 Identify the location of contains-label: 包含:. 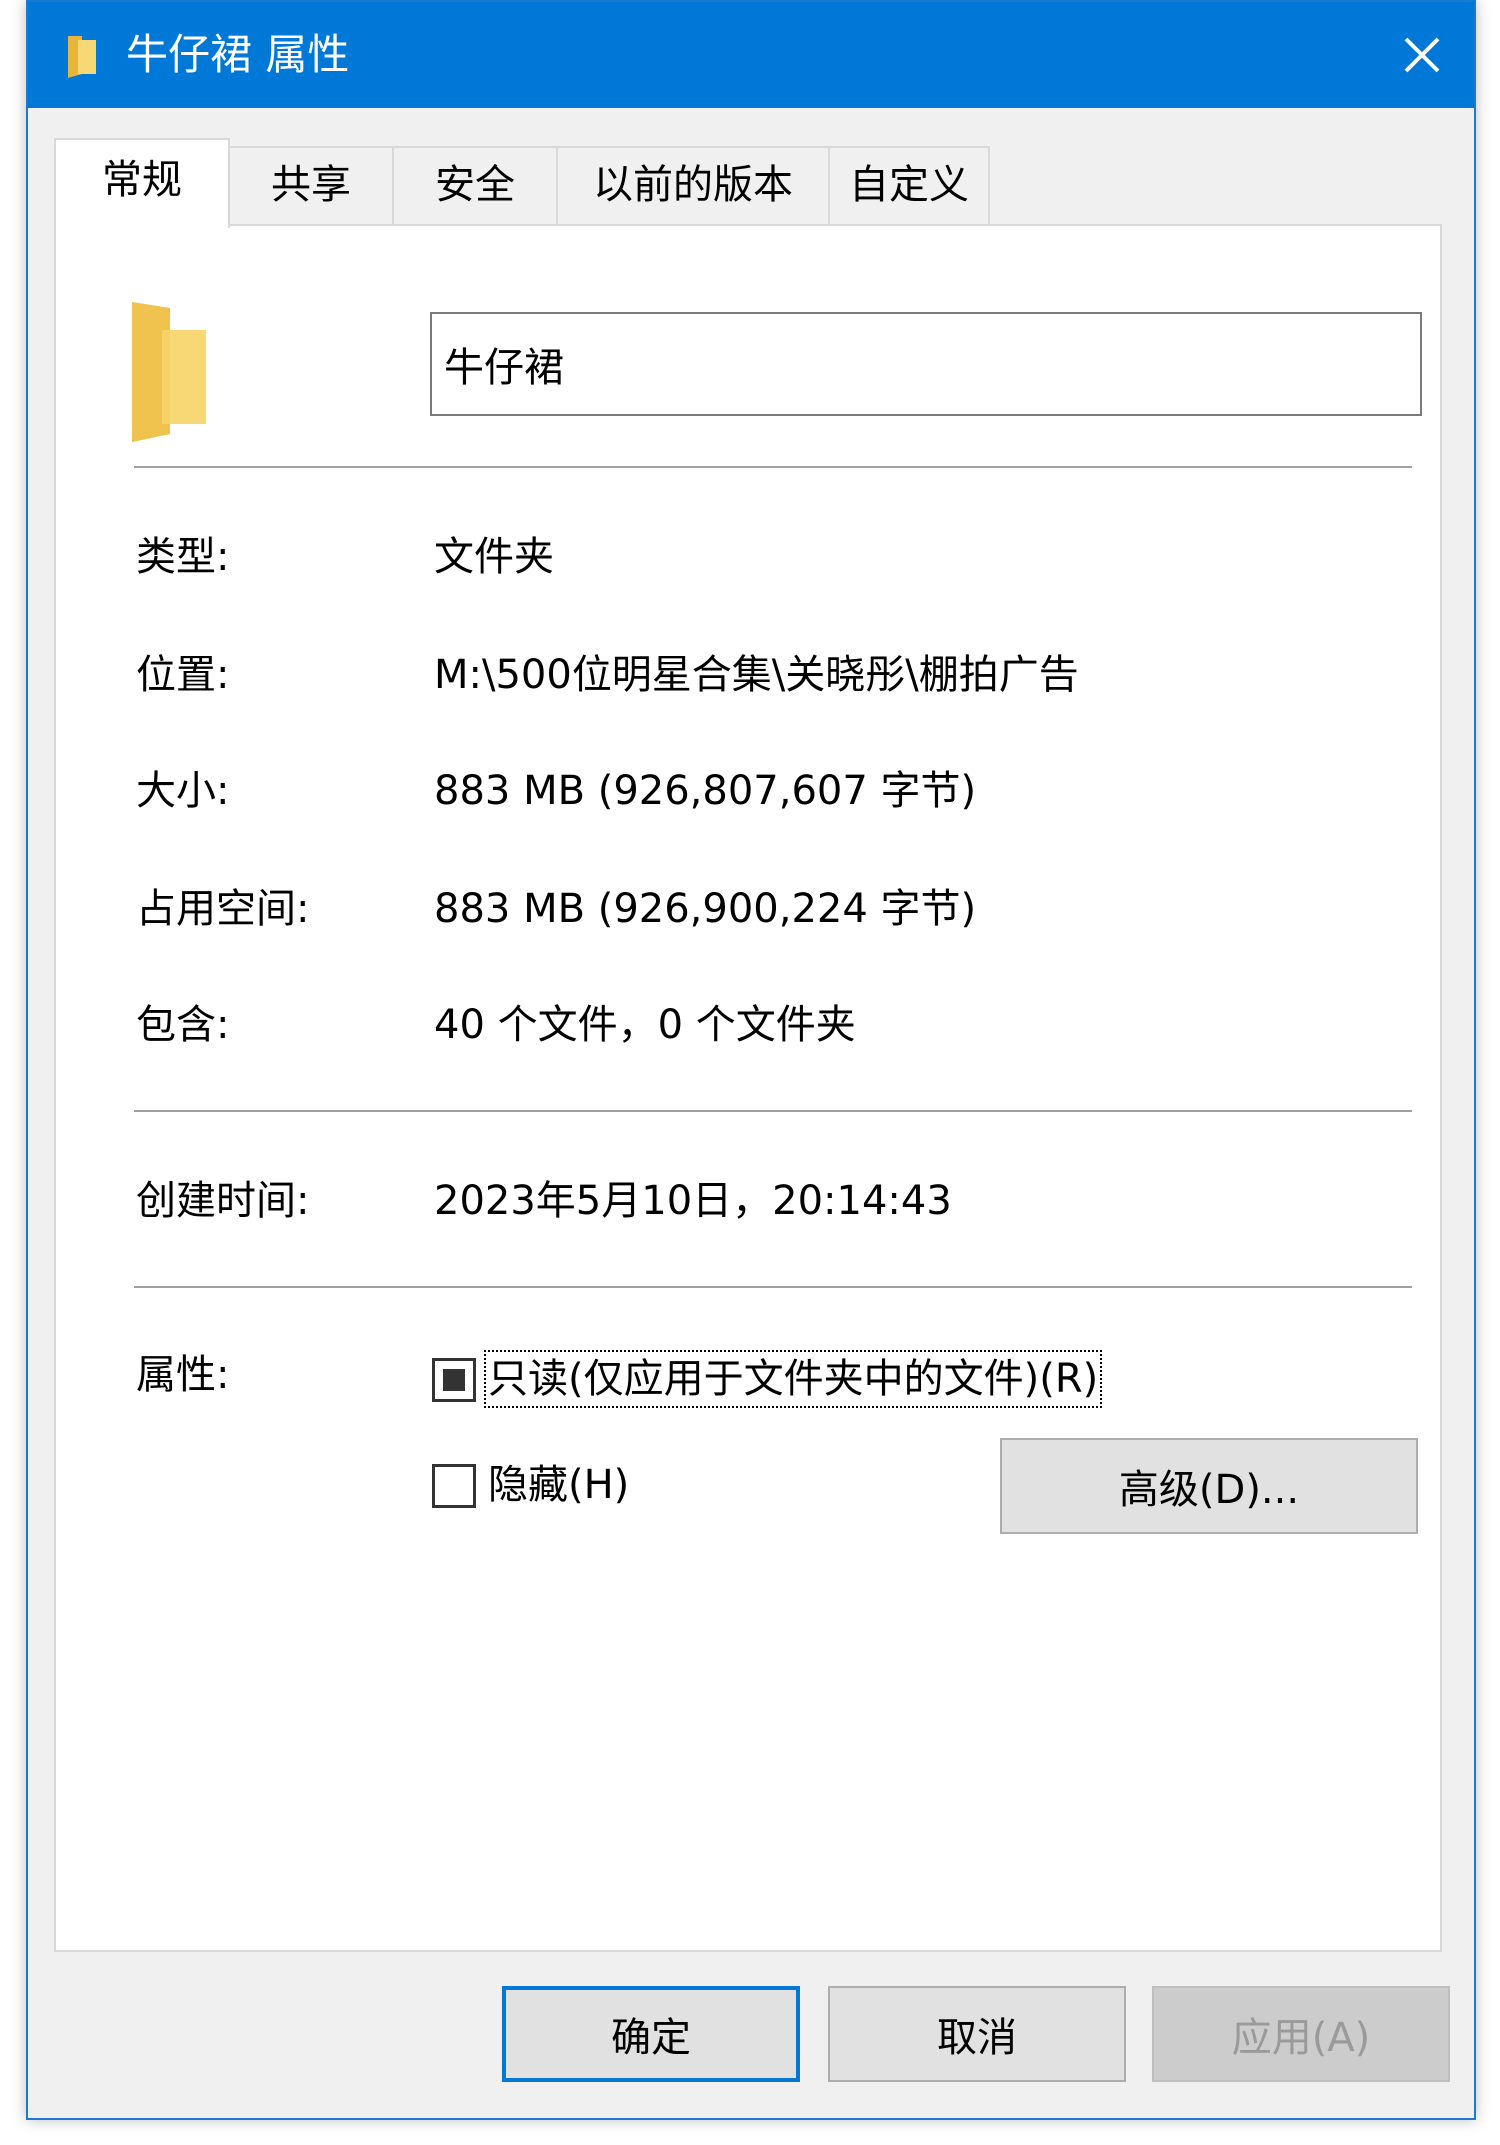
(183, 1025).